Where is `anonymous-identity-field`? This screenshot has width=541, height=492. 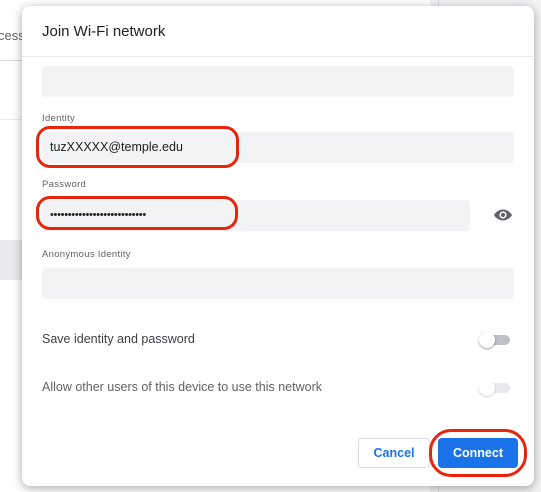
anonymous-identity-field is located at coordinates (278, 283).